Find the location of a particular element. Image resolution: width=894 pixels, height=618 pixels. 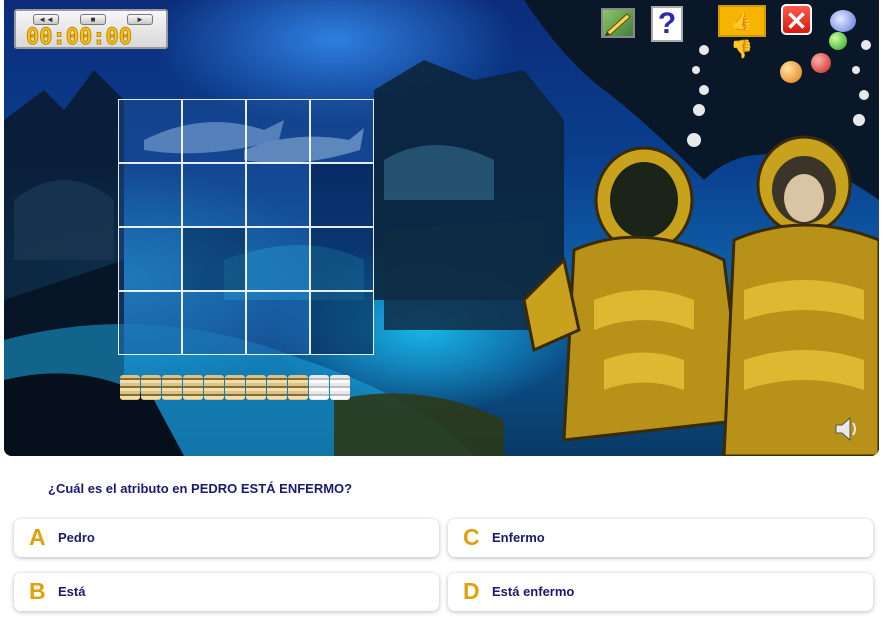

rewind-button: ◄◄ is located at coordinates (46, 19).